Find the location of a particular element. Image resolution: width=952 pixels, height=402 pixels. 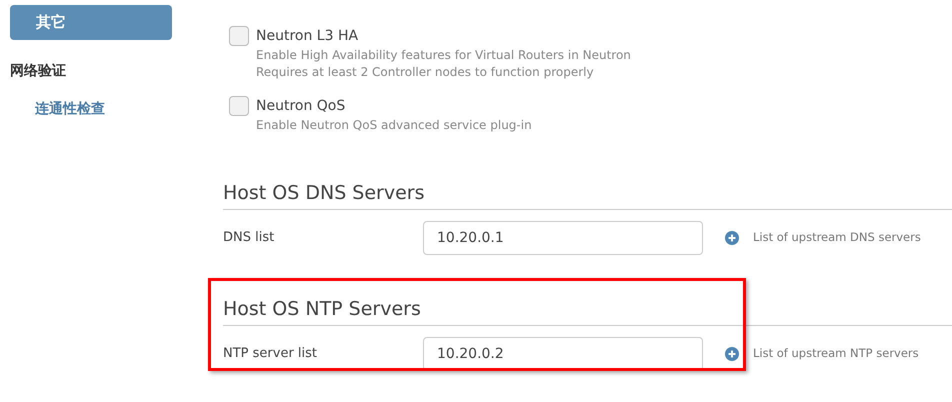

field-help: List of upstream DNS servers is located at coordinates (837, 237).